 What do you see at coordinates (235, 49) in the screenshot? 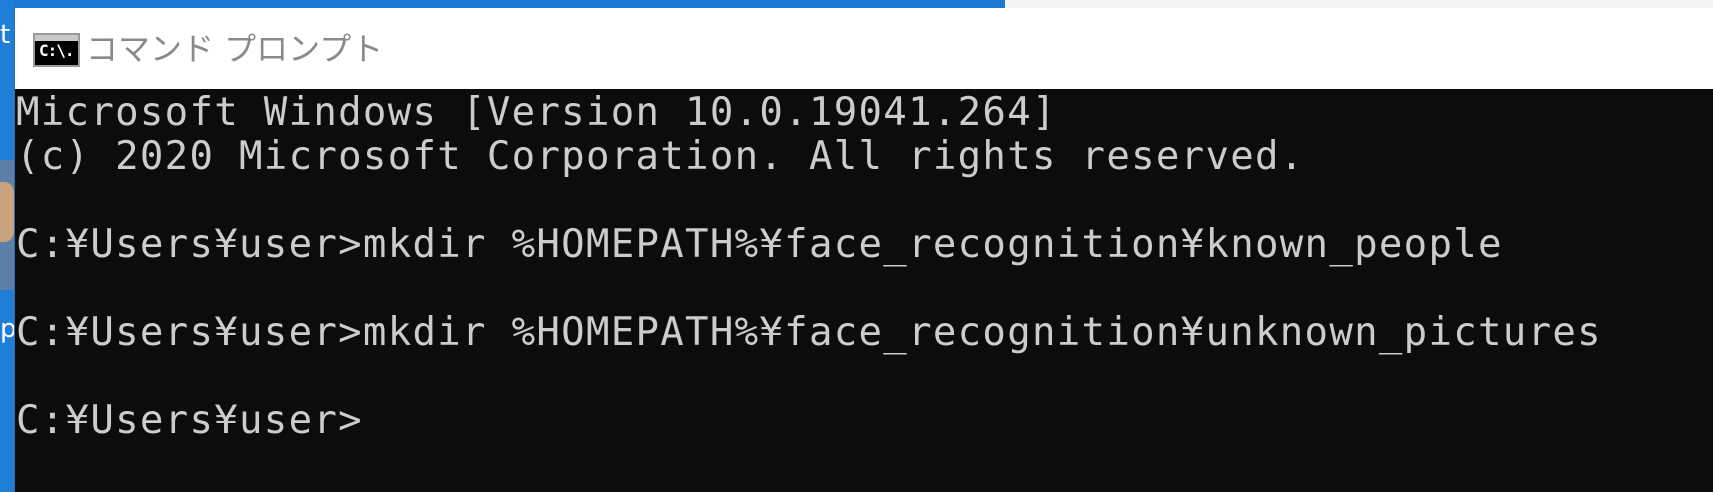
I see `window-title: コマンド プロンプト` at bounding box center [235, 49].